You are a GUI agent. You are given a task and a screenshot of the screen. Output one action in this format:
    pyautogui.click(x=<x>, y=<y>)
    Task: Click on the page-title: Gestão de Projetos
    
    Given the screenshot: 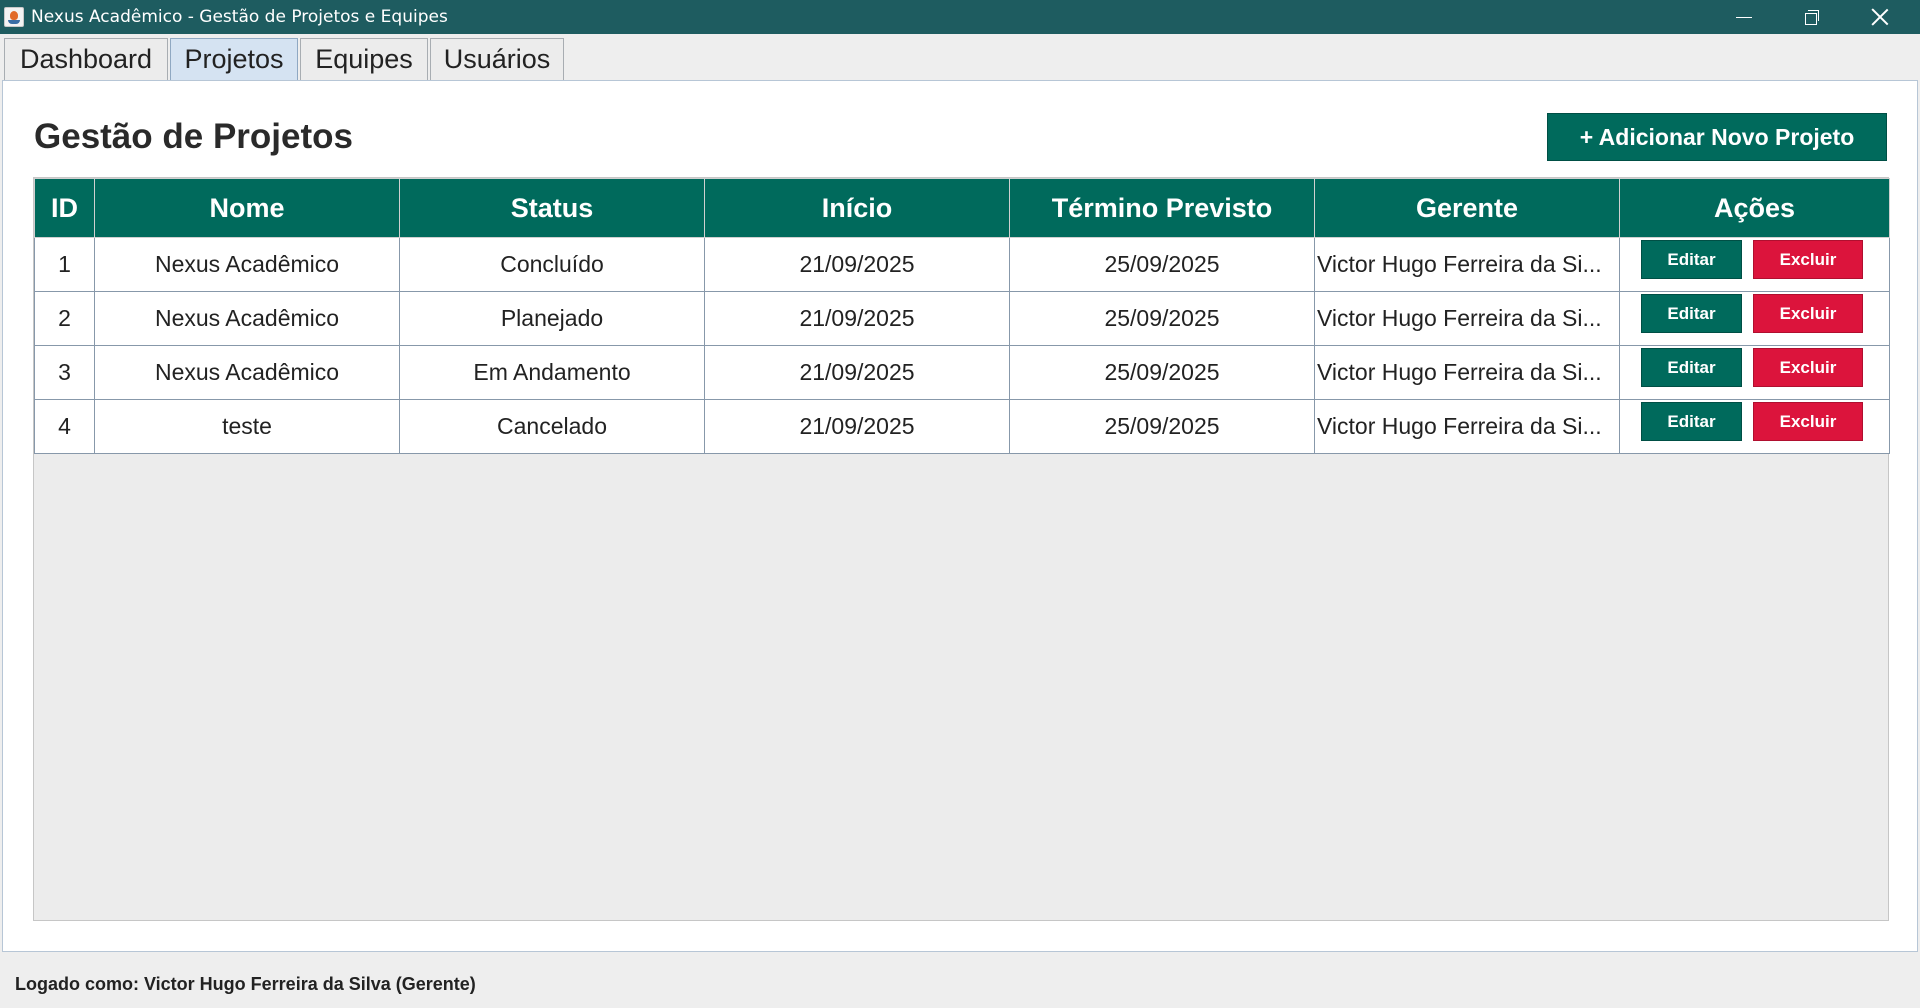 What is the action you would take?
    pyautogui.click(x=193, y=136)
    